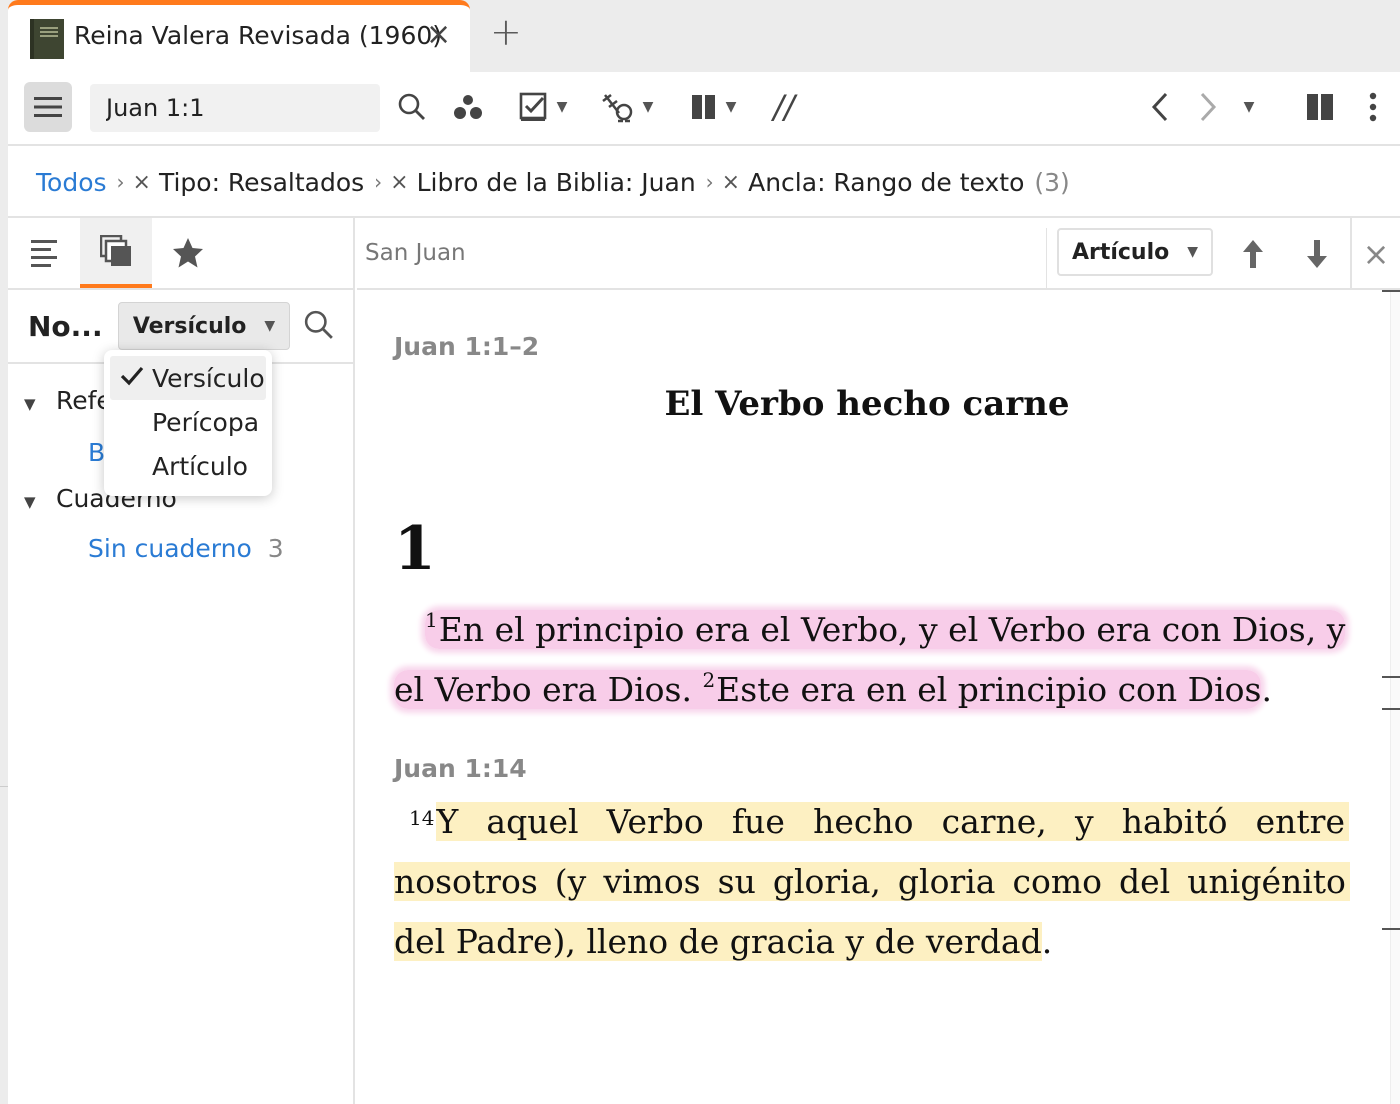 Image resolution: width=1400 pixels, height=1104 pixels. What do you see at coordinates (1300, 821) in the screenshot?
I see `verse-word: entre` at bounding box center [1300, 821].